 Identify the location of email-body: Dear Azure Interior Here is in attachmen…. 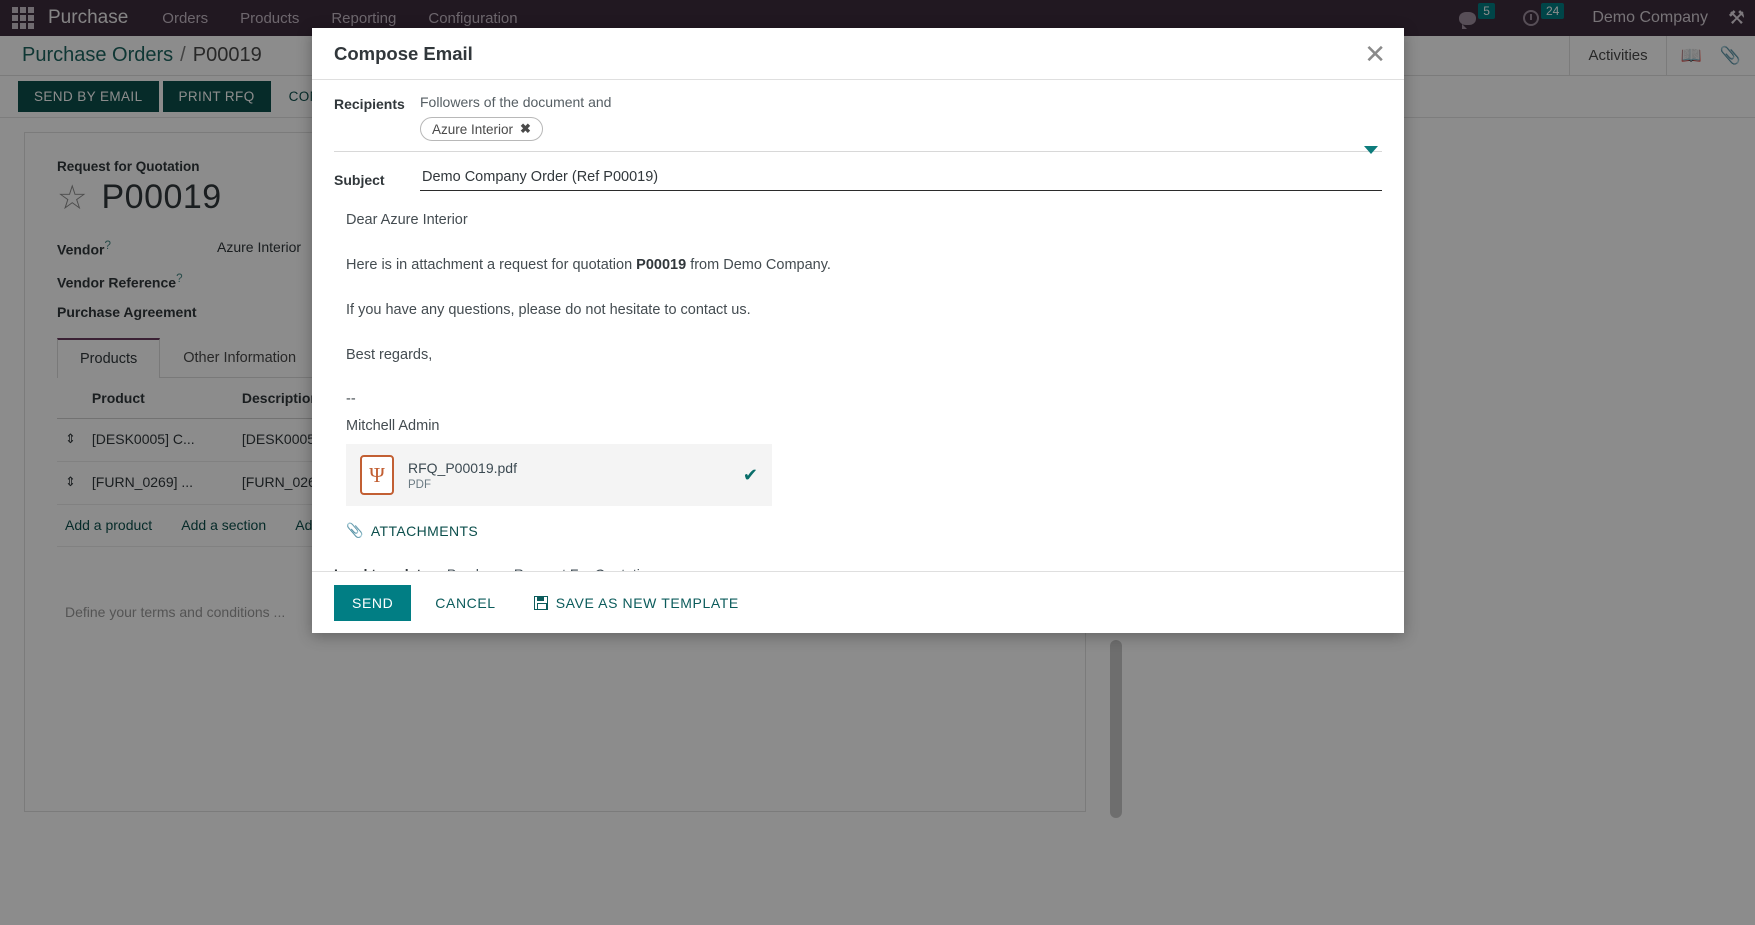
(858, 321).